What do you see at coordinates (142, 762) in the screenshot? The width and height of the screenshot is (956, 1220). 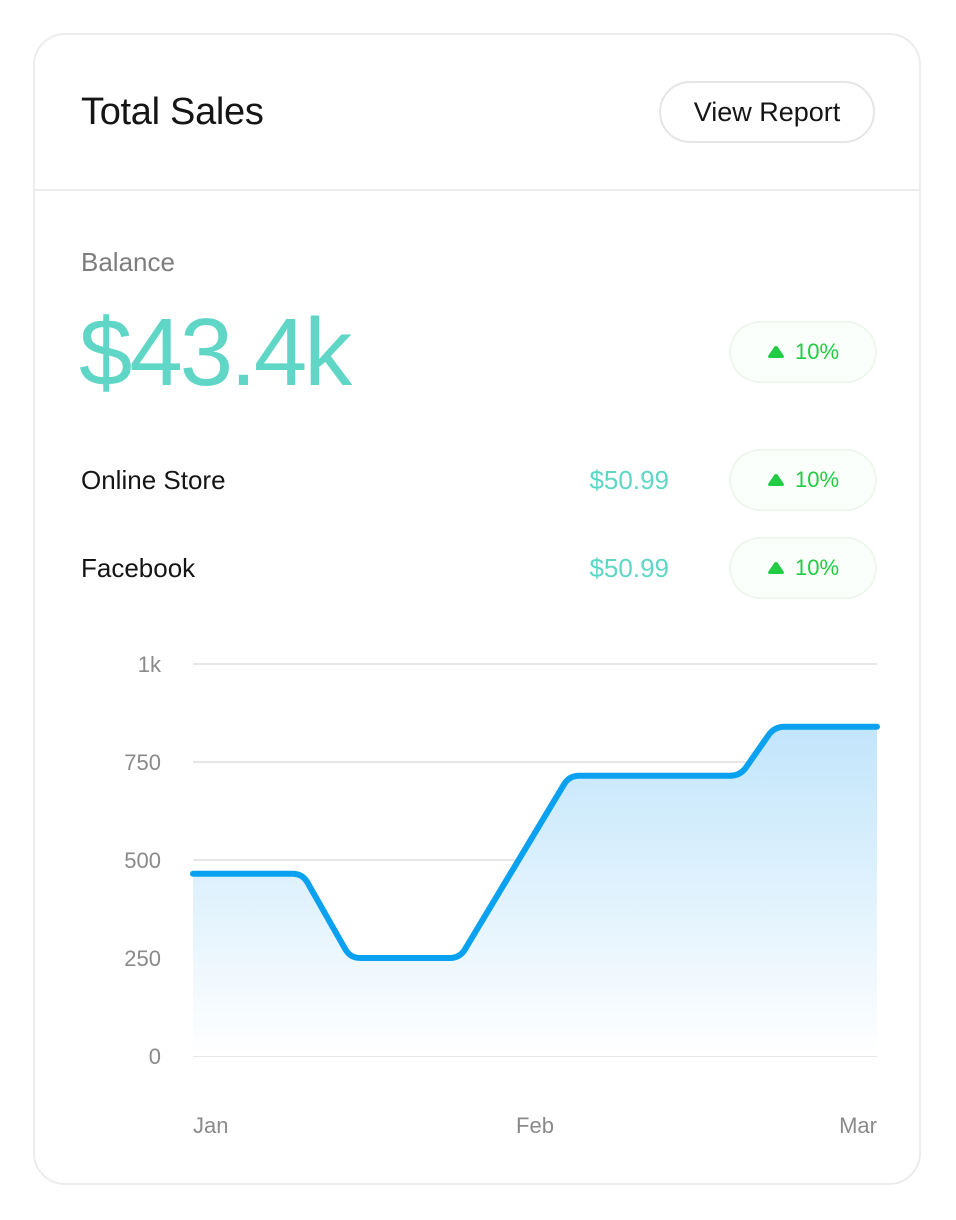 I see `y-tick-label: 750` at bounding box center [142, 762].